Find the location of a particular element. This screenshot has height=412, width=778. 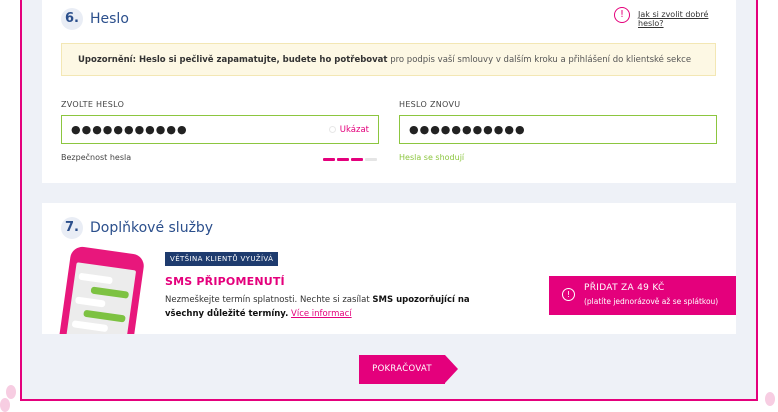

show-password-toggle: Ukázat is located at coordinates (348, 130).